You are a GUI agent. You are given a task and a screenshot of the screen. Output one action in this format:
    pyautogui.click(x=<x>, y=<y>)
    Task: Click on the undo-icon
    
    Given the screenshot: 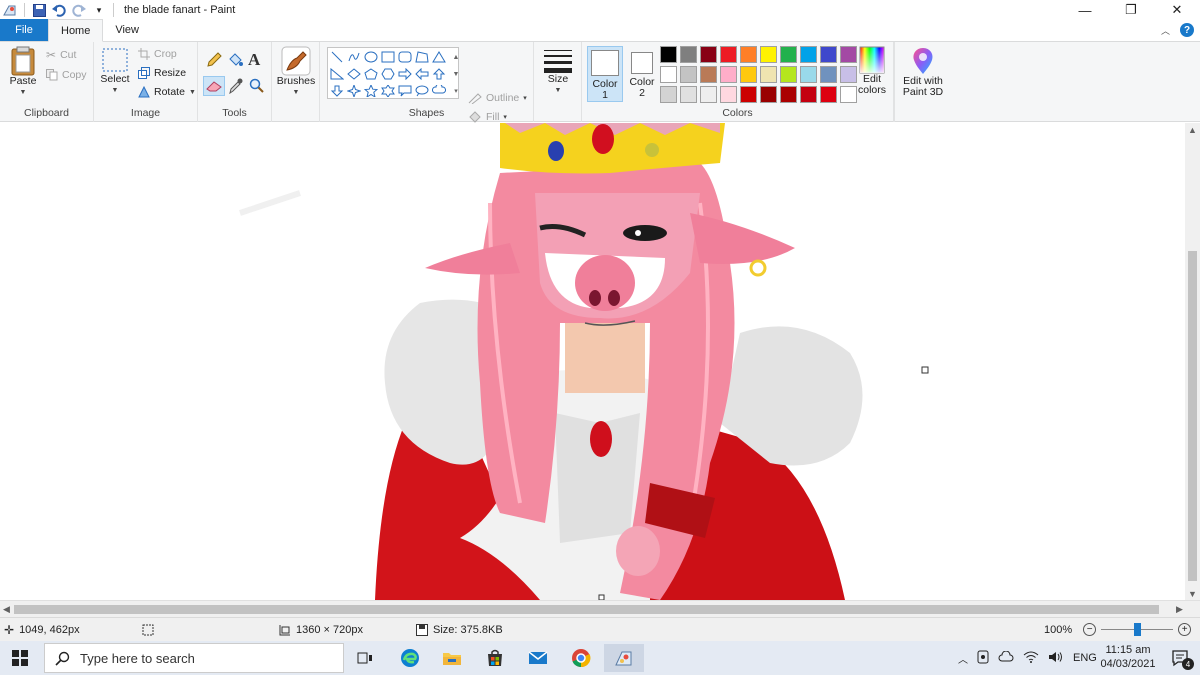 What is the action you would take?
    pyautogui.click(x=59, y=10)
    